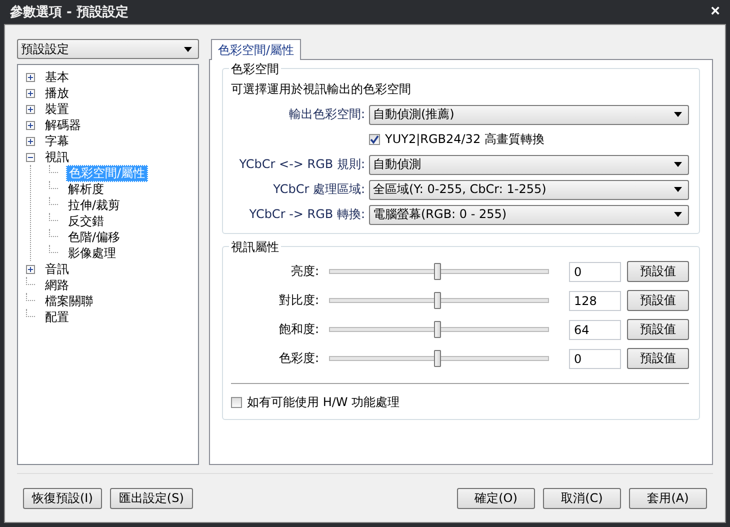  What do you see at coordinates (298, 300) in the screenshot?
I see `slider-label: 對比度:` at bounding box center [298, 300].